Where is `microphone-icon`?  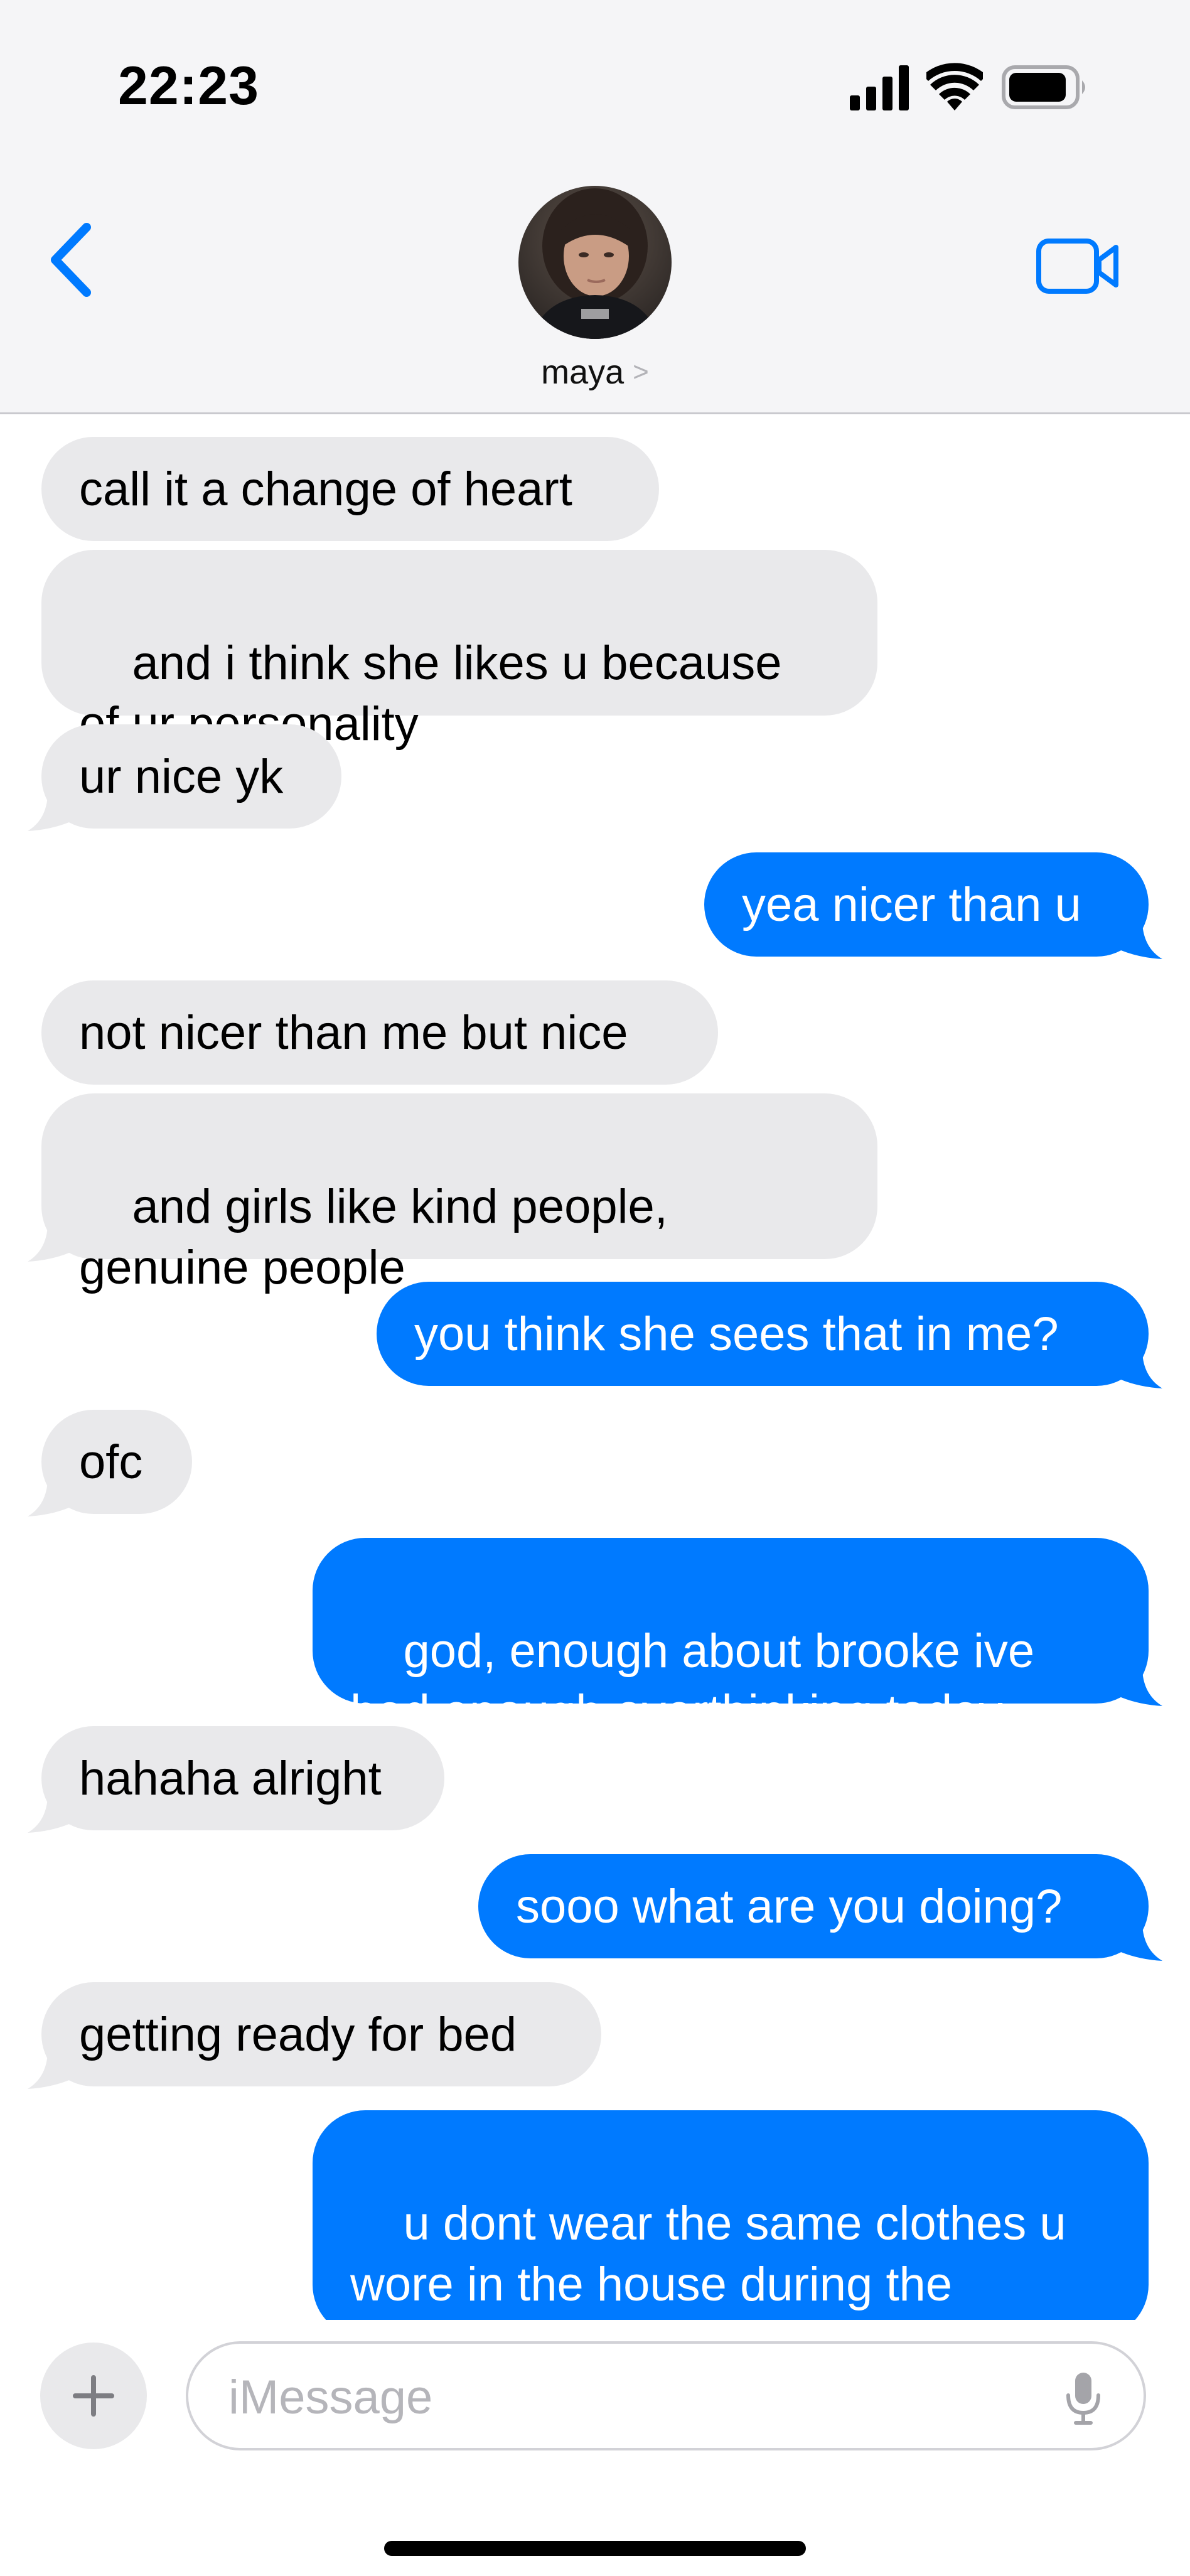
microphone-icon is located at coordinates (1083, 2398).